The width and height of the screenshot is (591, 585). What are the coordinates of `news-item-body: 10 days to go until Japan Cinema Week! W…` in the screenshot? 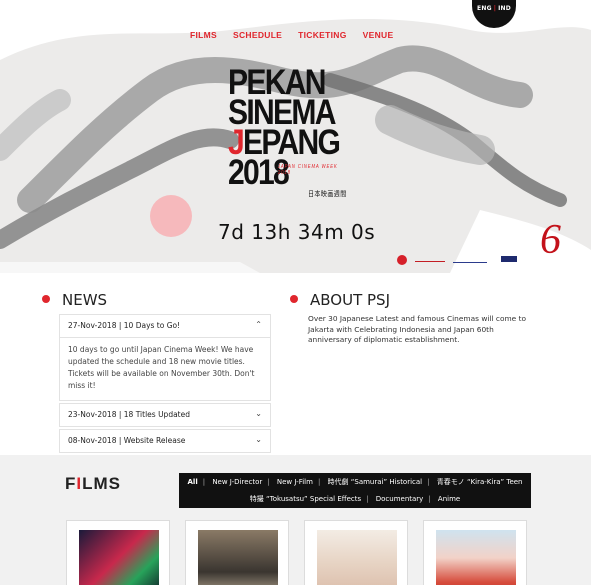 It's located at (165, 368).